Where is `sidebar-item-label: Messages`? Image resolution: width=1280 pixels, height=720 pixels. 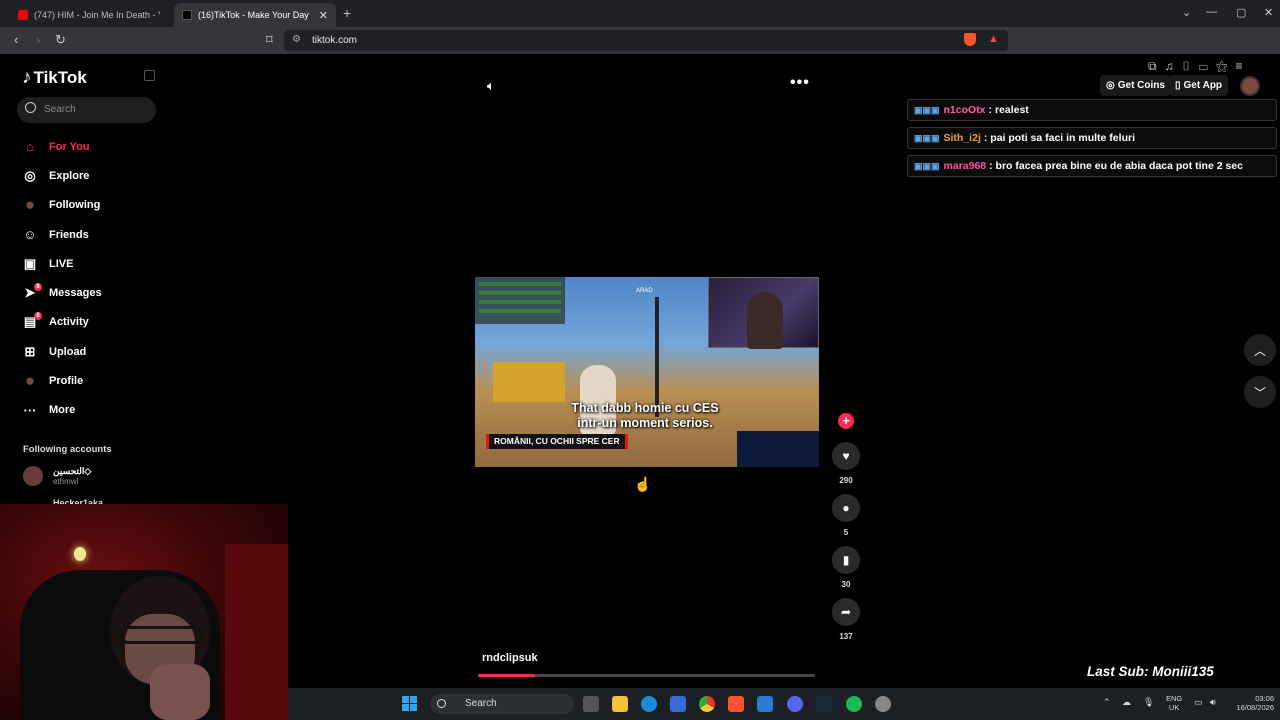
sidebar-item-label: Messages is located at coordinates (75, 293).